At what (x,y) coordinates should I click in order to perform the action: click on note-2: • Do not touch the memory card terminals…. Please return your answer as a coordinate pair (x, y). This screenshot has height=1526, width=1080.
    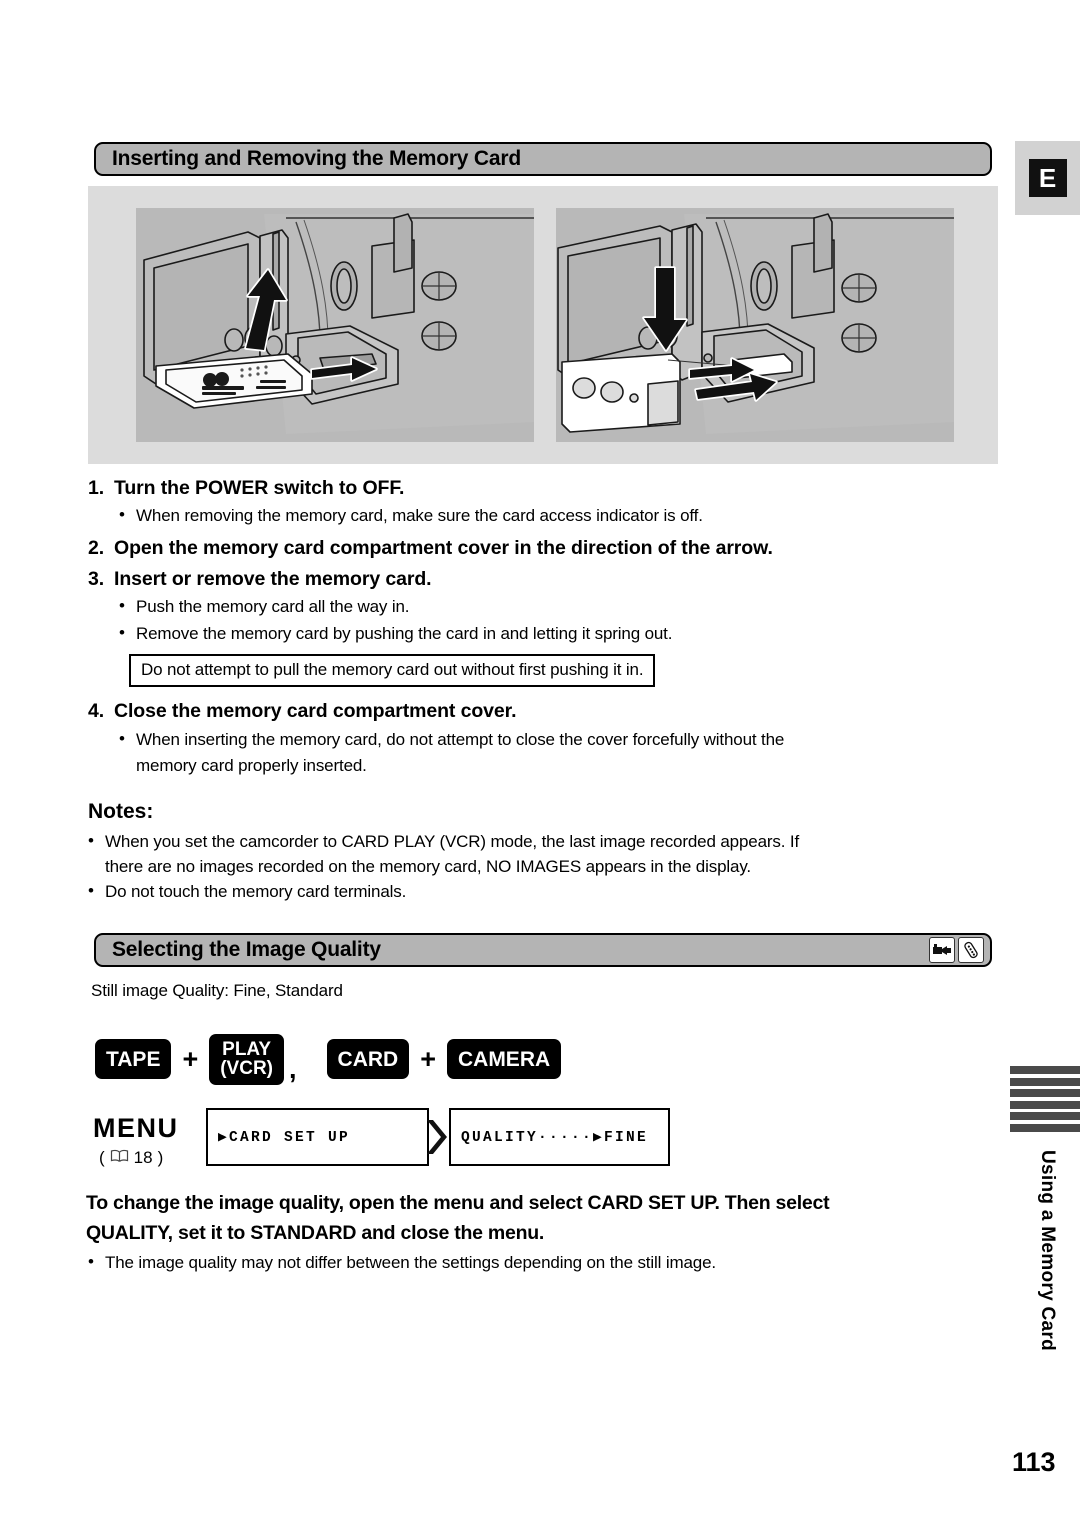
    Looking at the image, I should click on (538, 891).